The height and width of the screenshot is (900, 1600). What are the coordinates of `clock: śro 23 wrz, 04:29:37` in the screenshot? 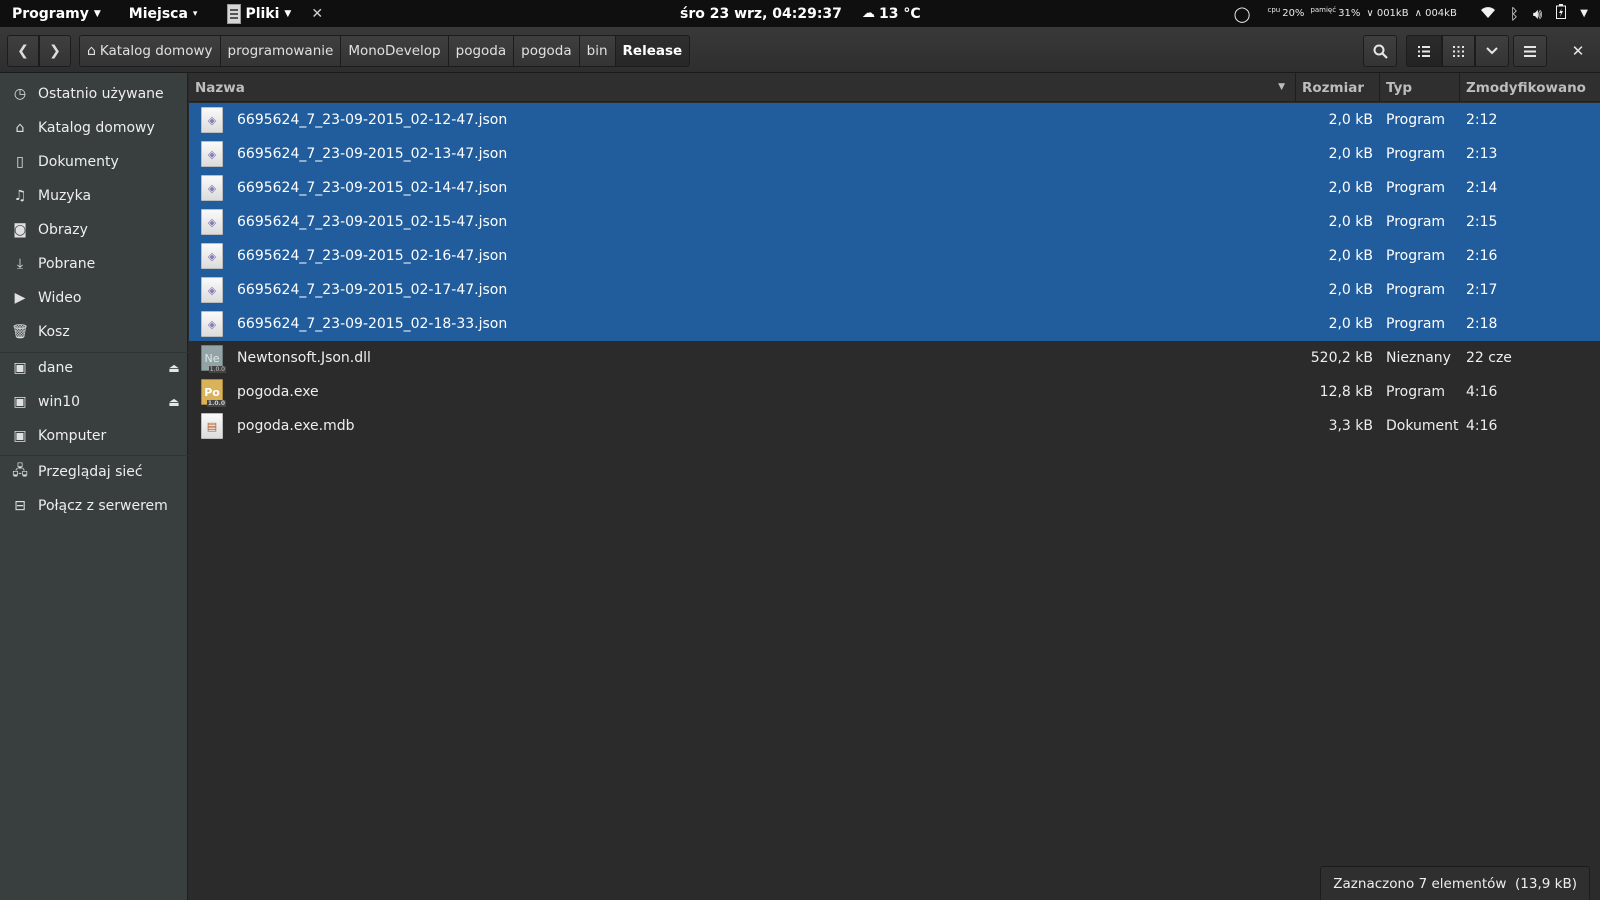 It's located at (761, 13).